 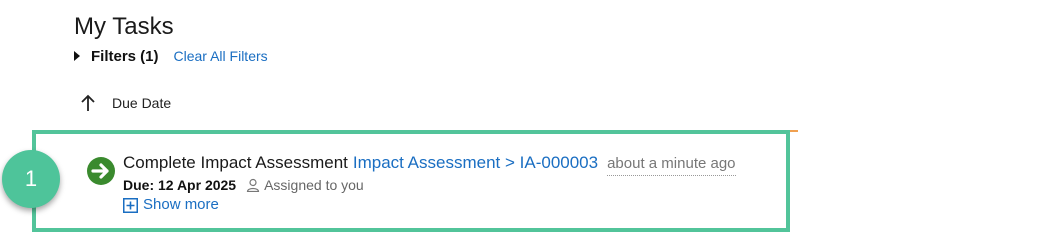 What do you see at coordinates (125, 56) in the screenshot?
I see `filters-toggle: Filters (1)` at bounding box center [125, 56].